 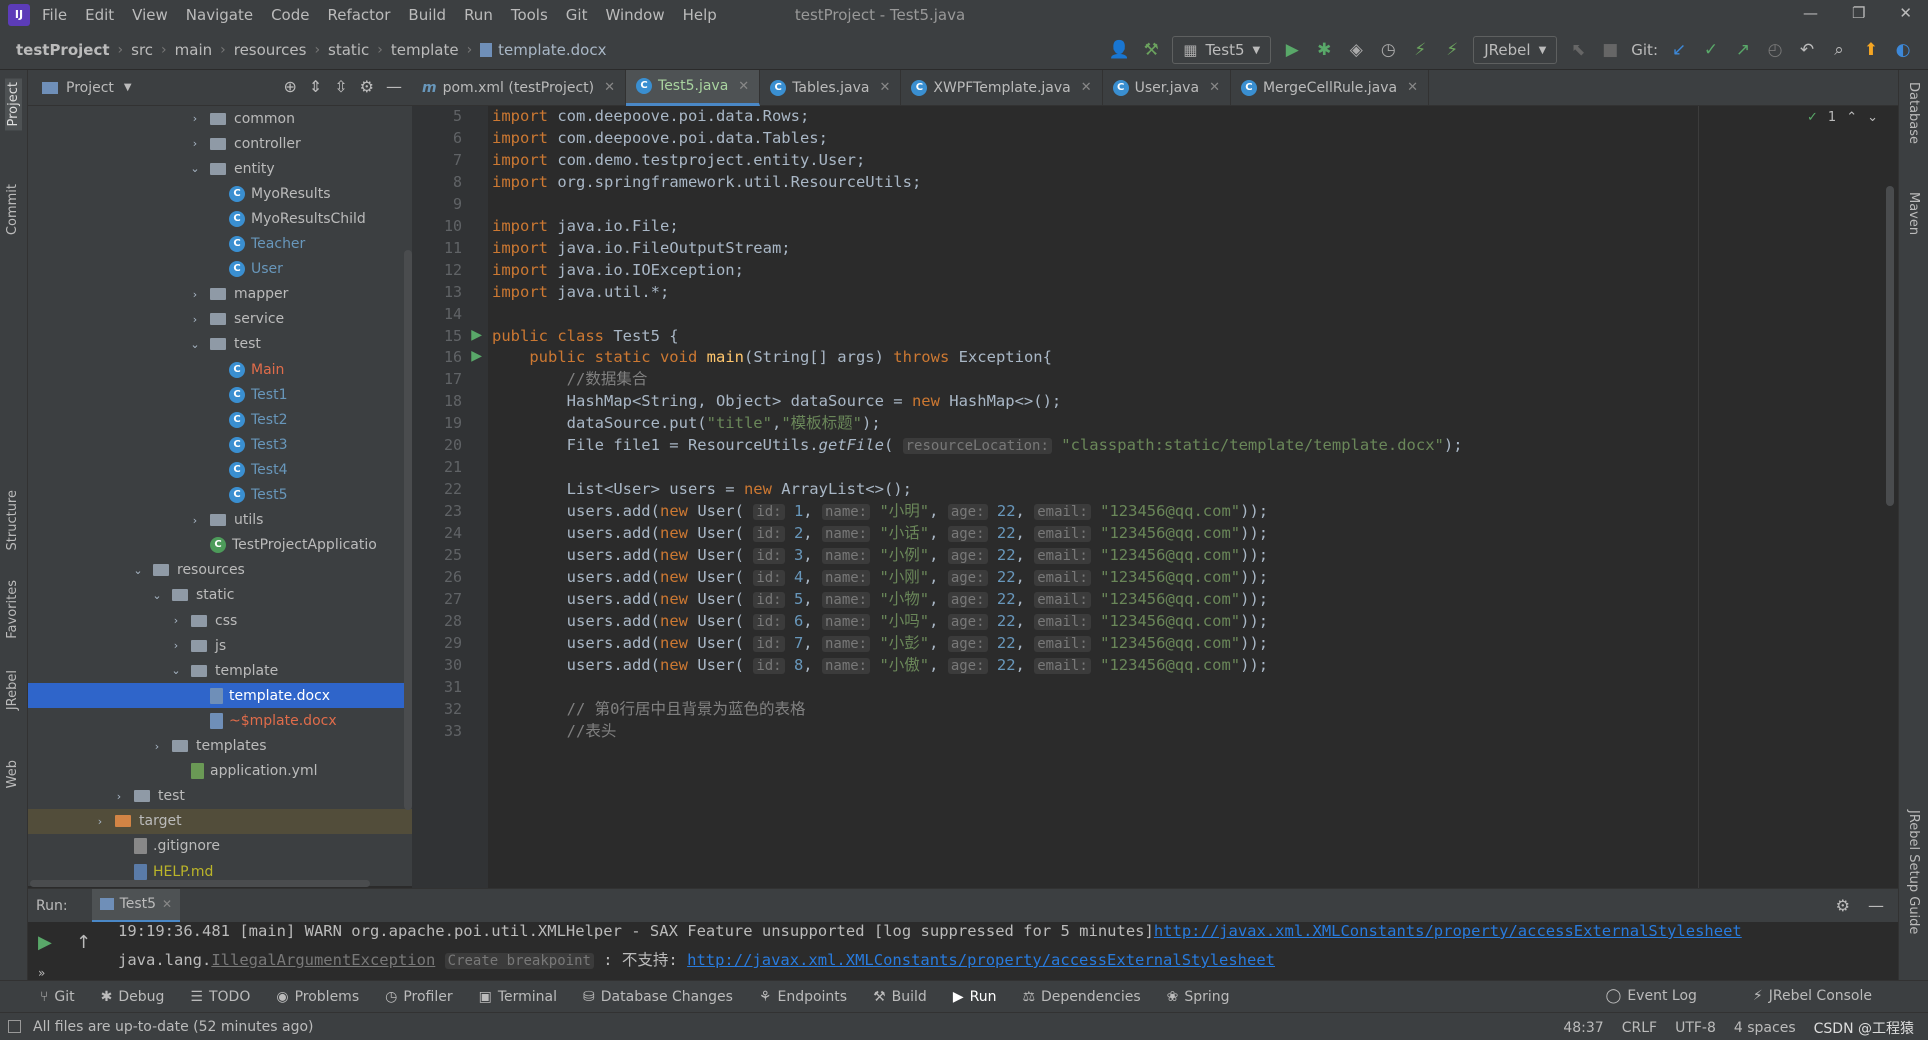 I want to click on chevron-up-icon: ⌃, so click(x=1851, y=117).